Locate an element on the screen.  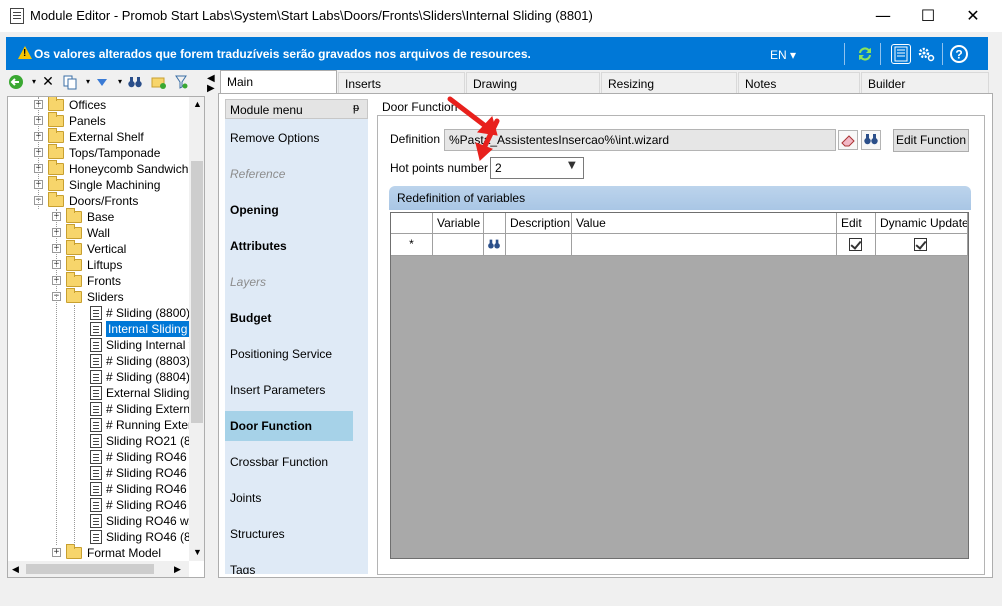
module-menu-item: Reference is located at coordinates (289, 174).